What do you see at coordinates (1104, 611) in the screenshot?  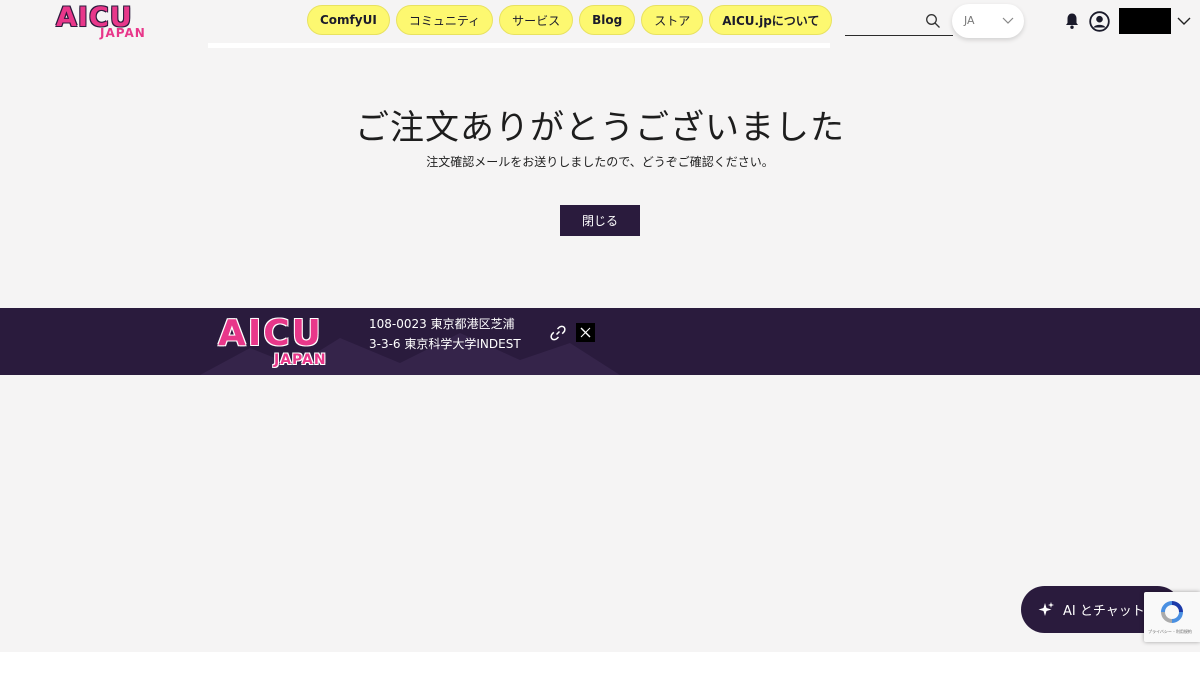 I see `ai-chat-label: AI とチャット` at bounding box center [1104, 611].